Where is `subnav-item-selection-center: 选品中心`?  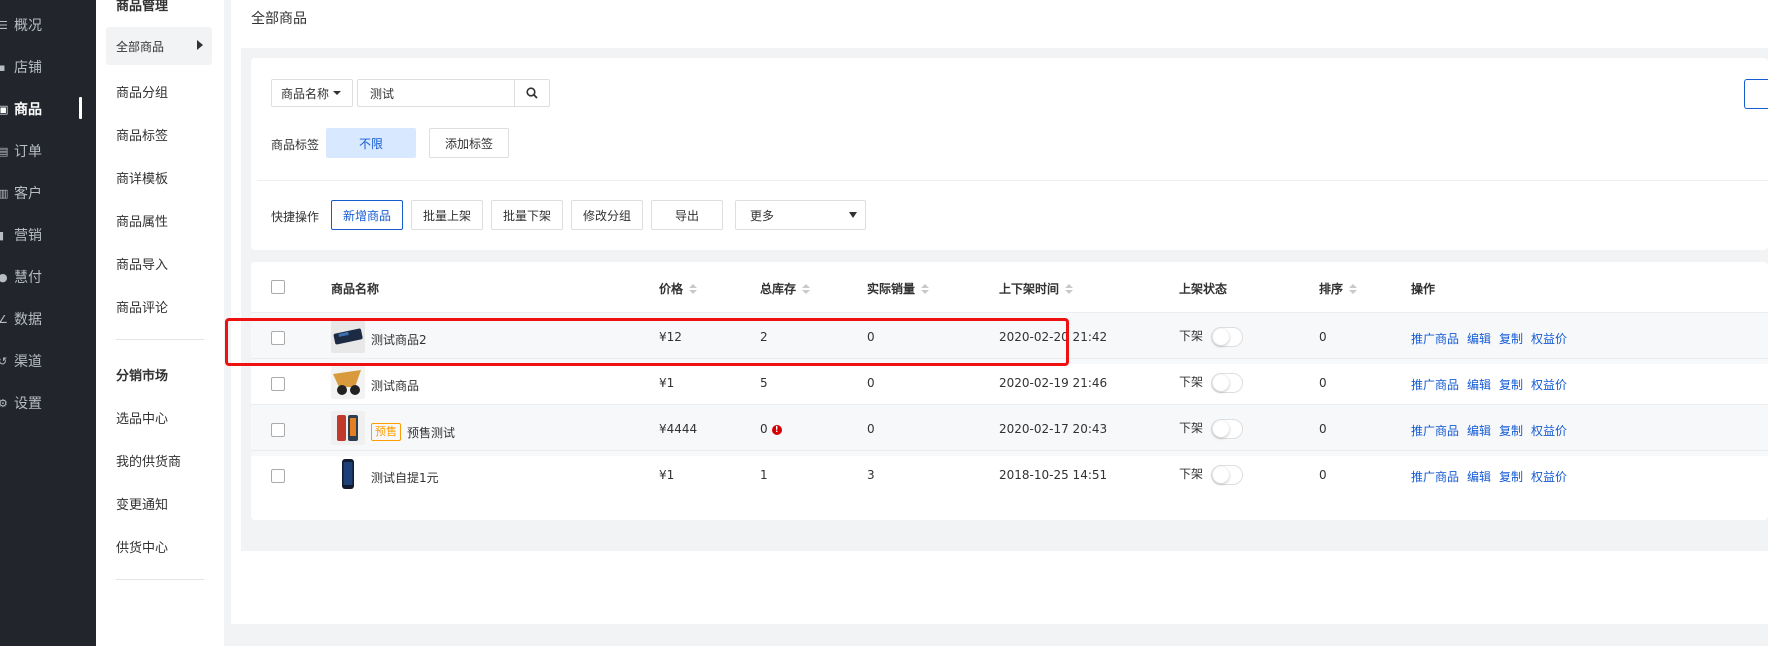
subnav-item-selection-center: 选品中心 is located at coordinates (142, 417).